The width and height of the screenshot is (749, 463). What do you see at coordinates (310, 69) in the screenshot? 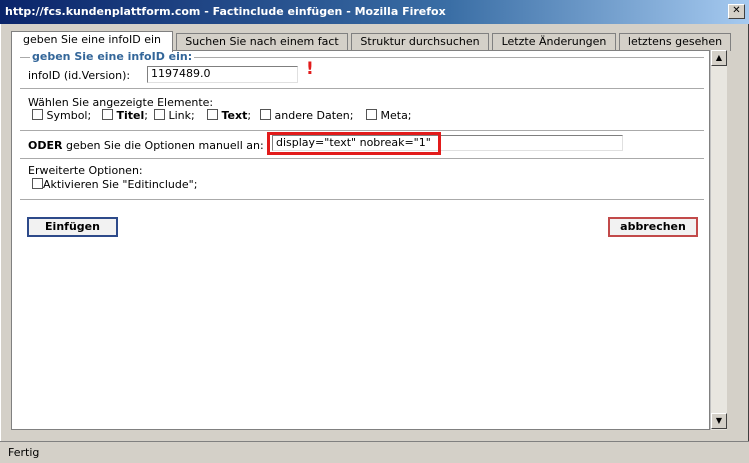
I see `required-icon: !` at bounding box center [310, 69].